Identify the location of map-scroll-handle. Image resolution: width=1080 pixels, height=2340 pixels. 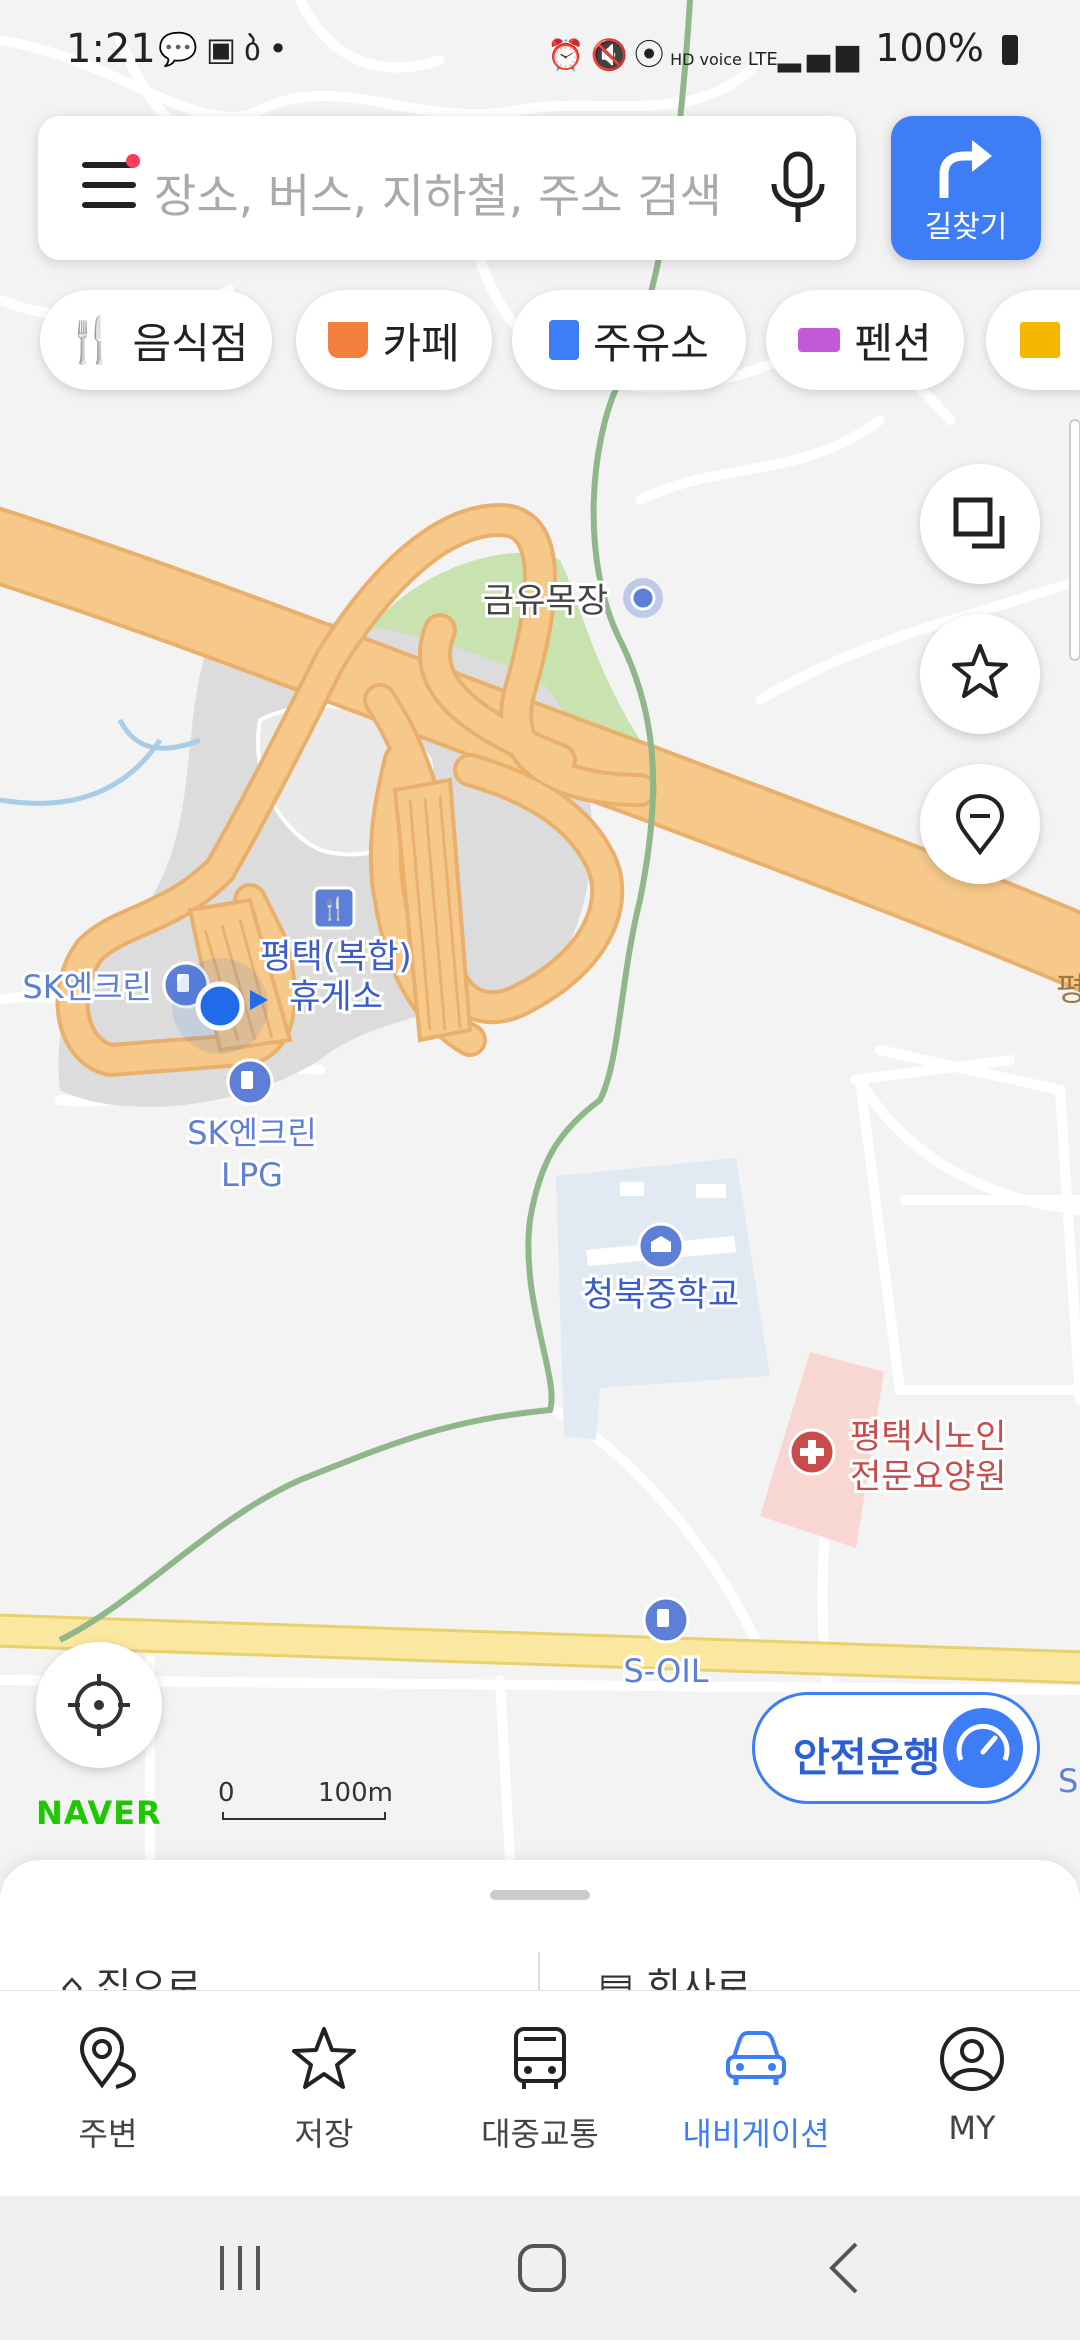
(1074, 540).